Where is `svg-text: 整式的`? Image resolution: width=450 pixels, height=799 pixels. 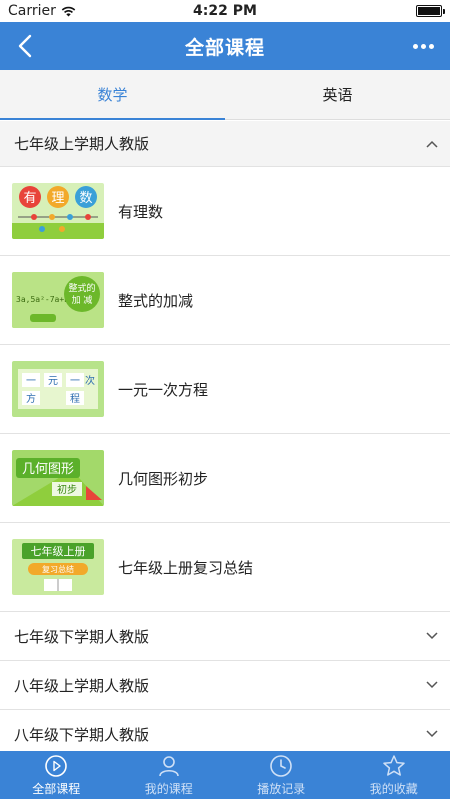
svg-text: 整式的 is located at coordinates (81, 288).